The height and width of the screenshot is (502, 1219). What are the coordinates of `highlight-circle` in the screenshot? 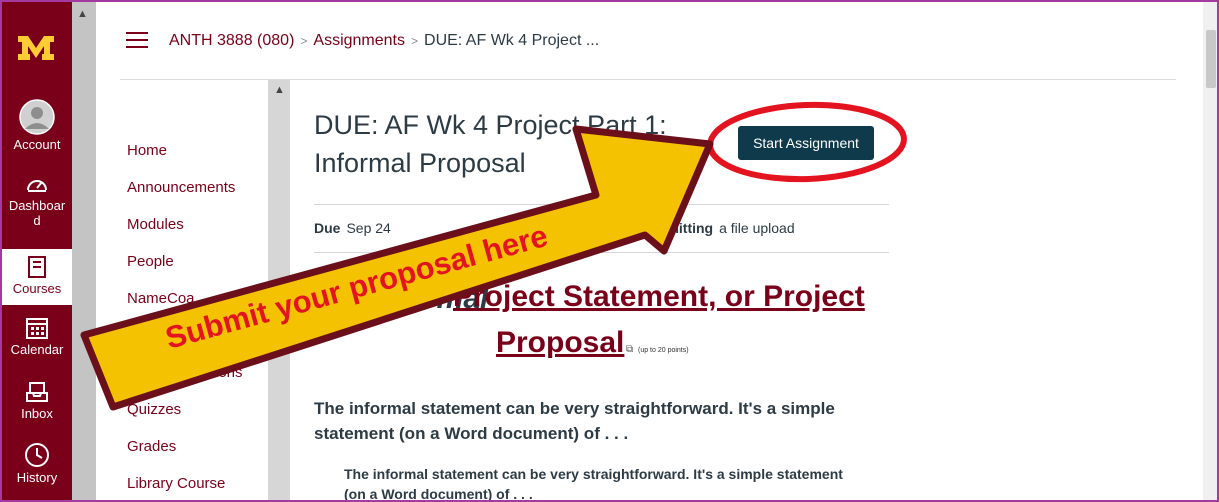 It's located at (807, 142).